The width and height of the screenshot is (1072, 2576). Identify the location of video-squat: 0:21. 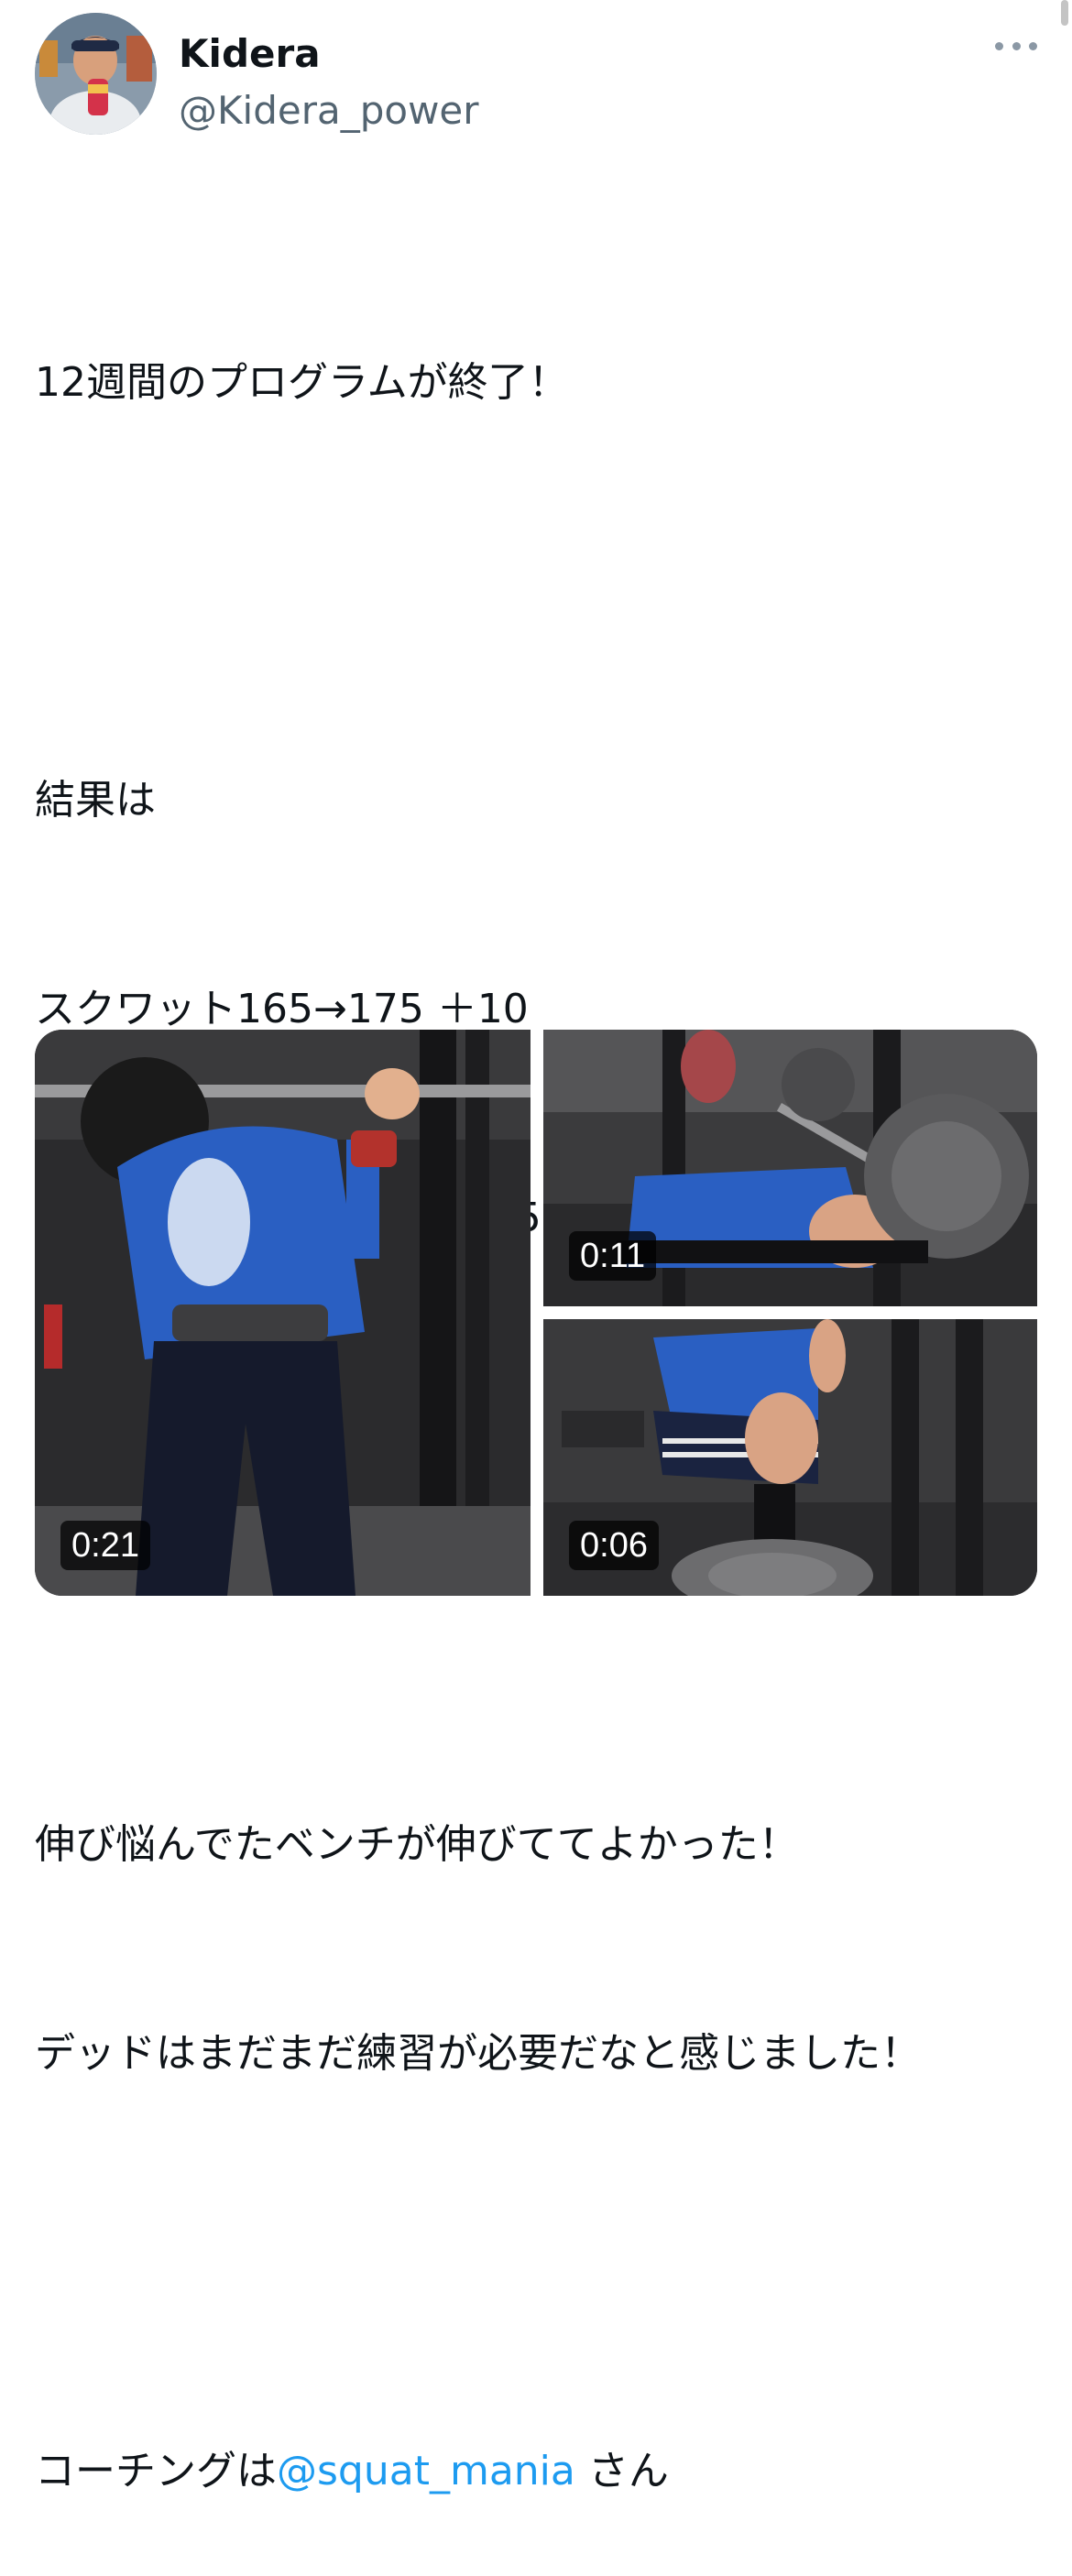
(283, 1313).